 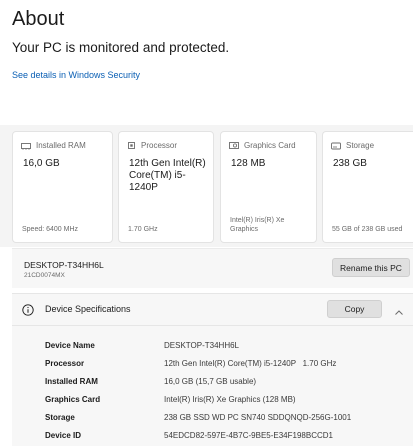 I want to click on spec-row-installed-ram: Installed RAM 16,0 GB (15,7 GB usable), so click(x=212, y=383).